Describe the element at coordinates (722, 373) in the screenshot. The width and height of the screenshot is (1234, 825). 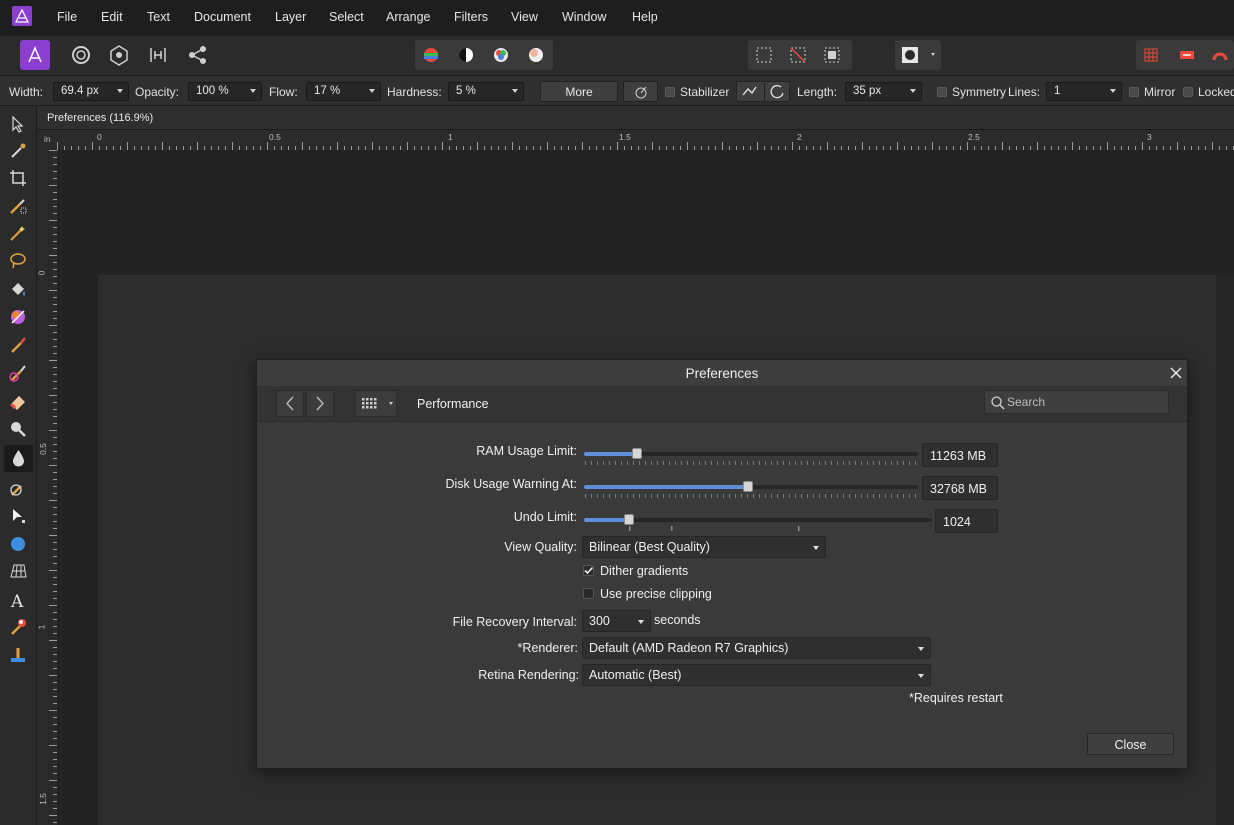
I see `dialog-titlebar: Preferences` at that location.